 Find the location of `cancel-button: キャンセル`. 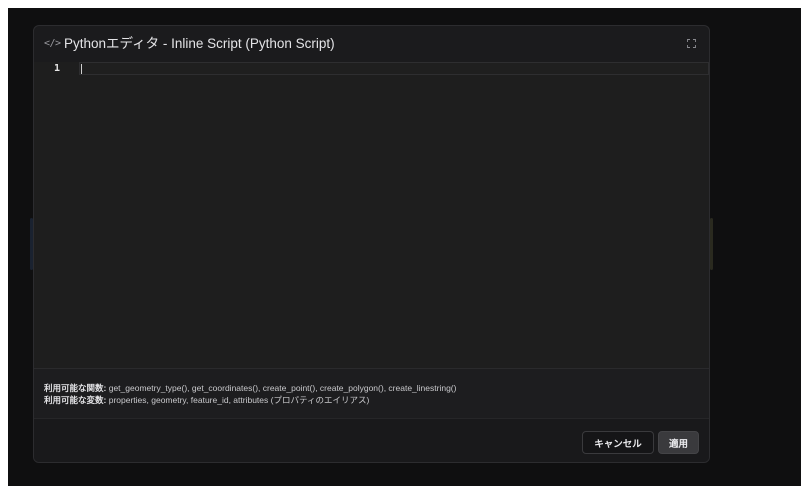

cancel-button: キャンセル is located at coordinates (618, 442).